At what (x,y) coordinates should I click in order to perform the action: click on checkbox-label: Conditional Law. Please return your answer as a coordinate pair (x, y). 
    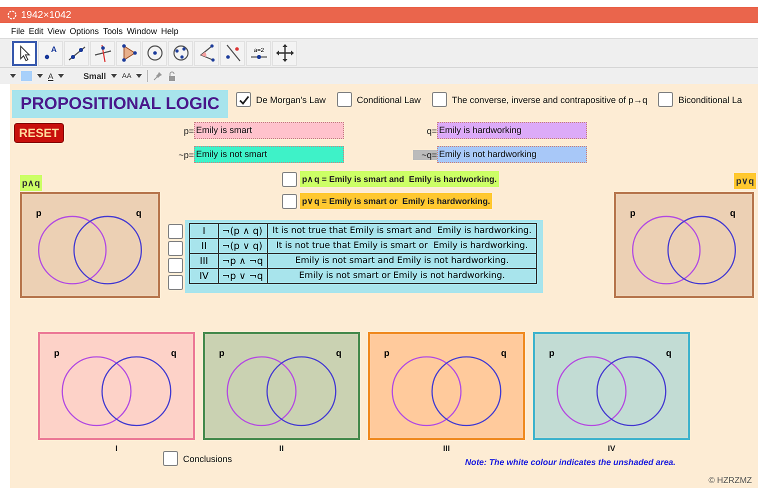
    Looking at the image, I should click on (388, 99).